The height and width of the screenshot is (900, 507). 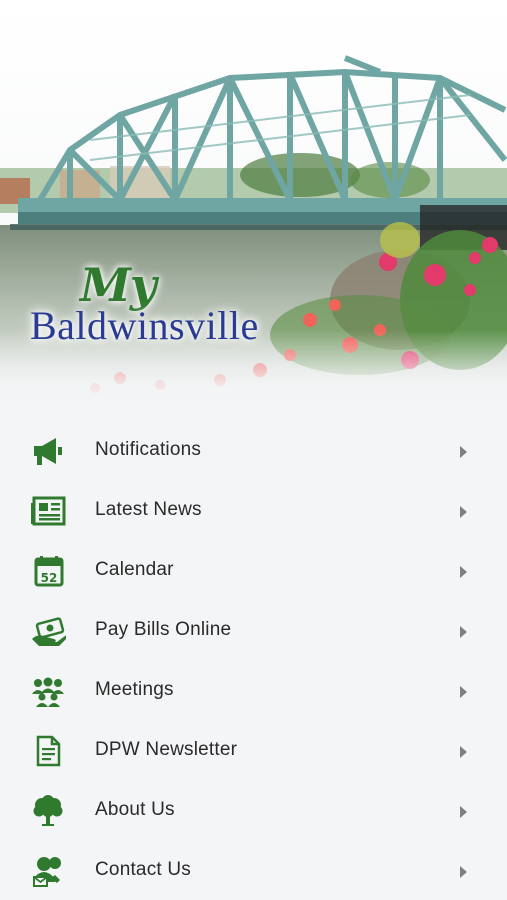 I want to click on menu-label-meetings: Meetings, so click(x=134, y=689).